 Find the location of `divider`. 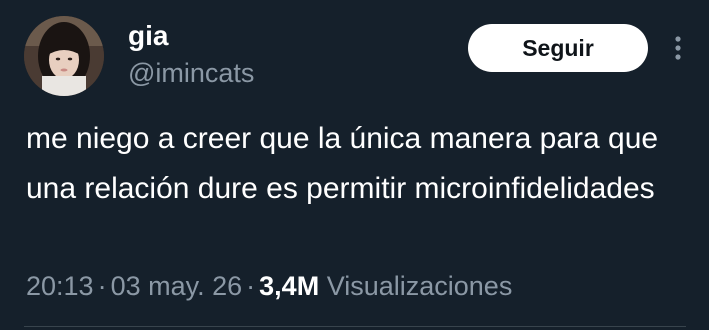

divider is located at coordinates (355, 326).